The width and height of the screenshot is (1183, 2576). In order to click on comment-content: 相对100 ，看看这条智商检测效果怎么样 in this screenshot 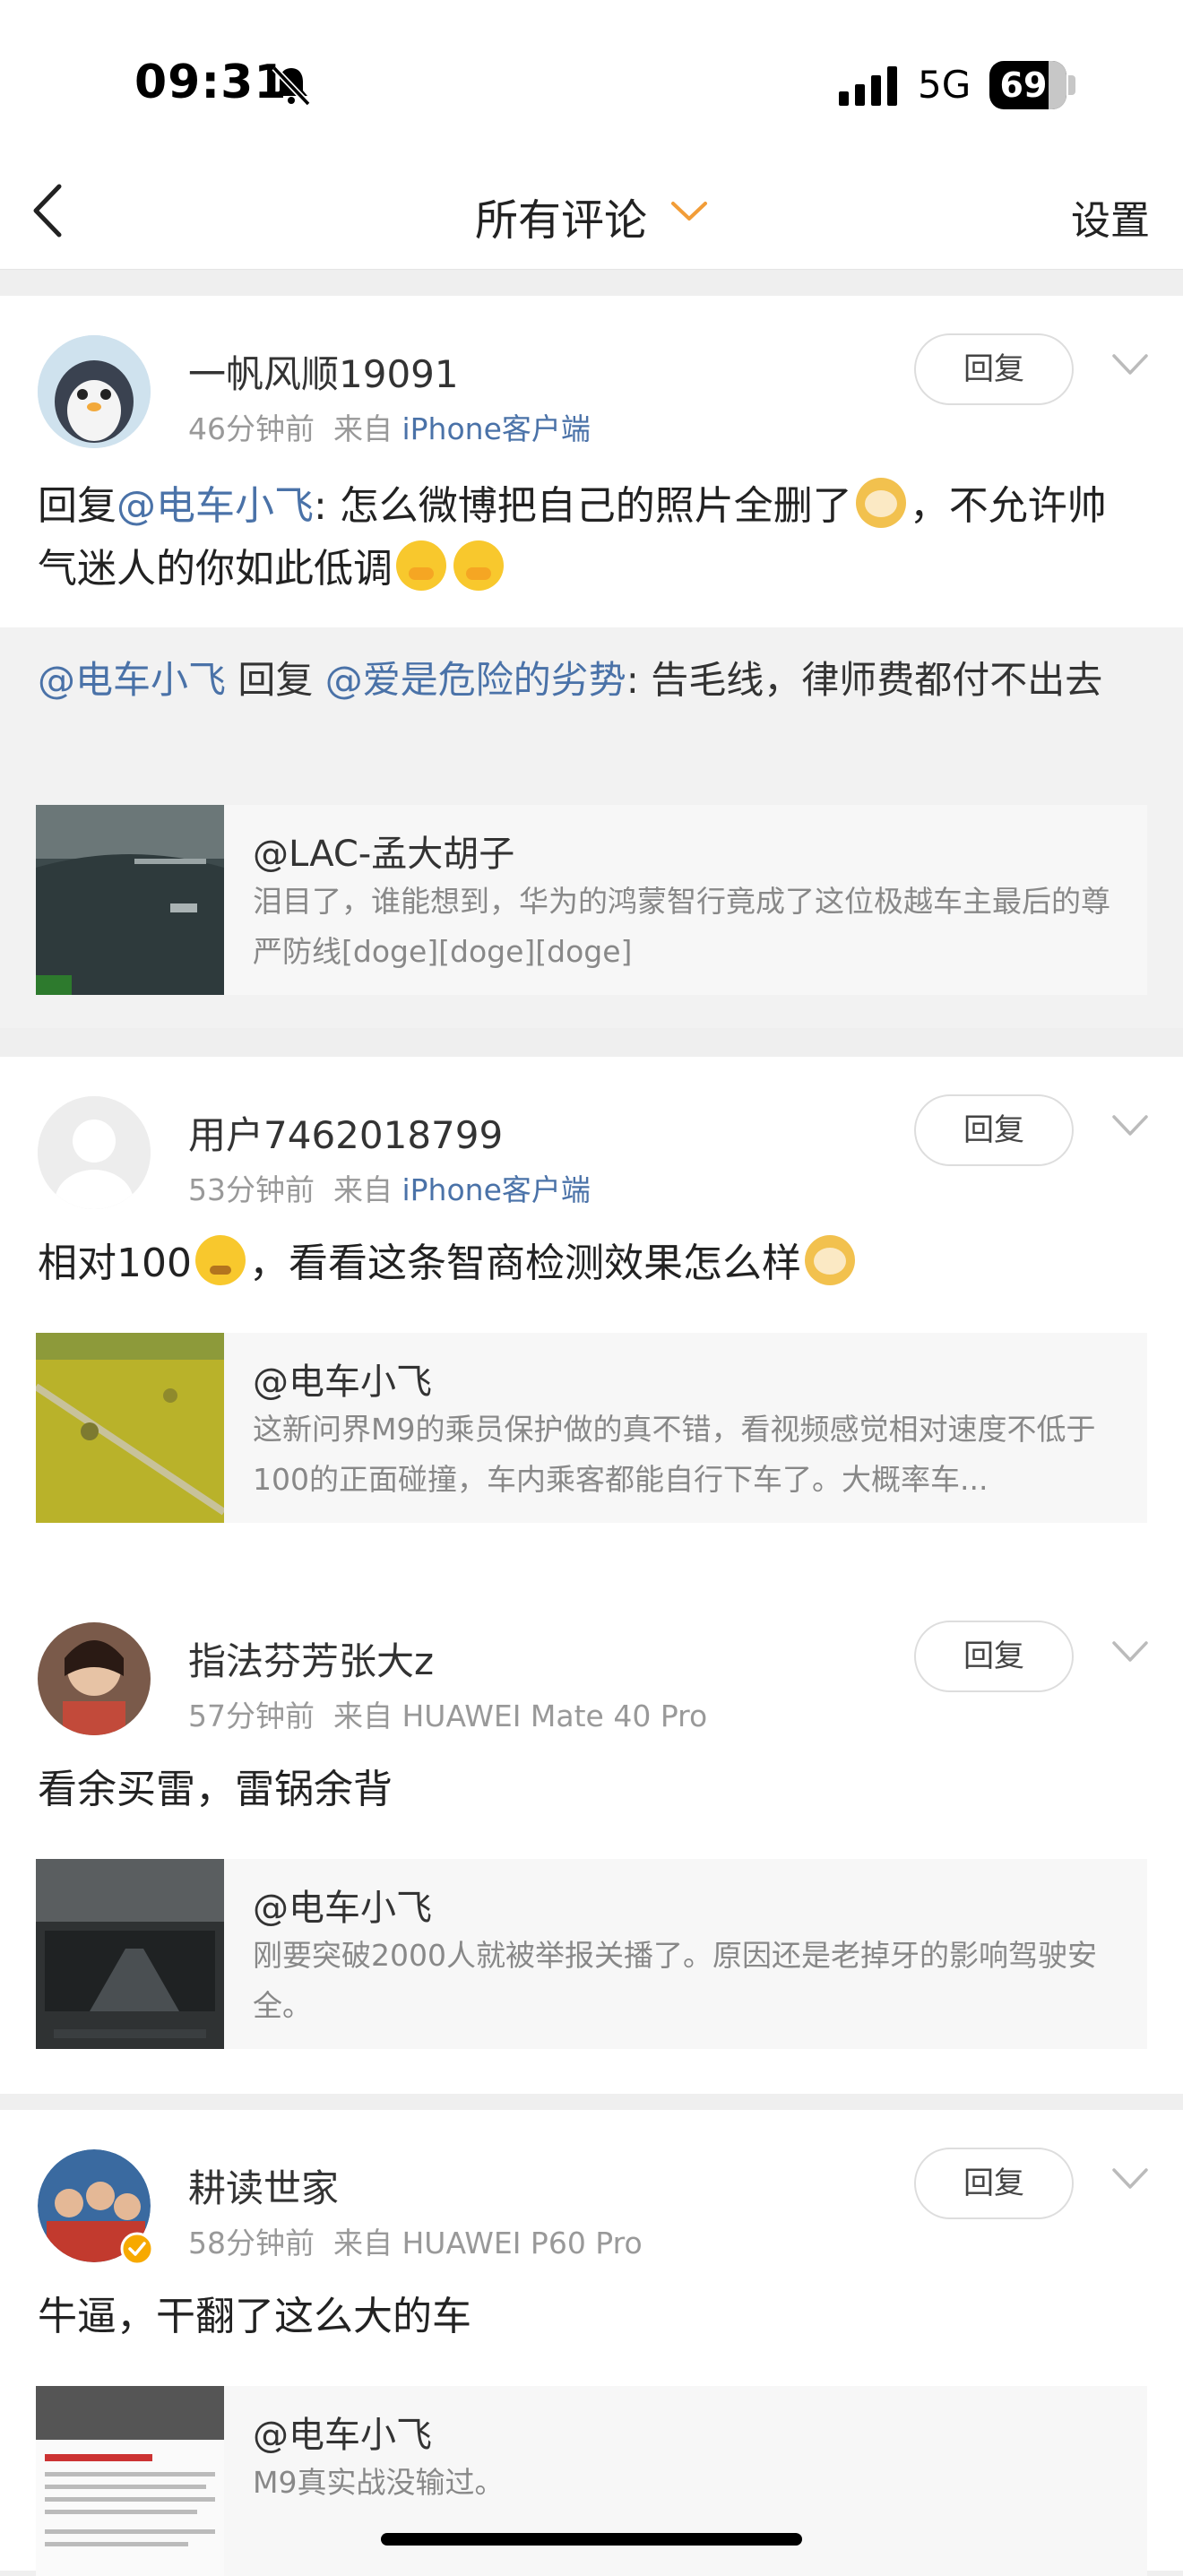, I will do `click(589, 1263)`.